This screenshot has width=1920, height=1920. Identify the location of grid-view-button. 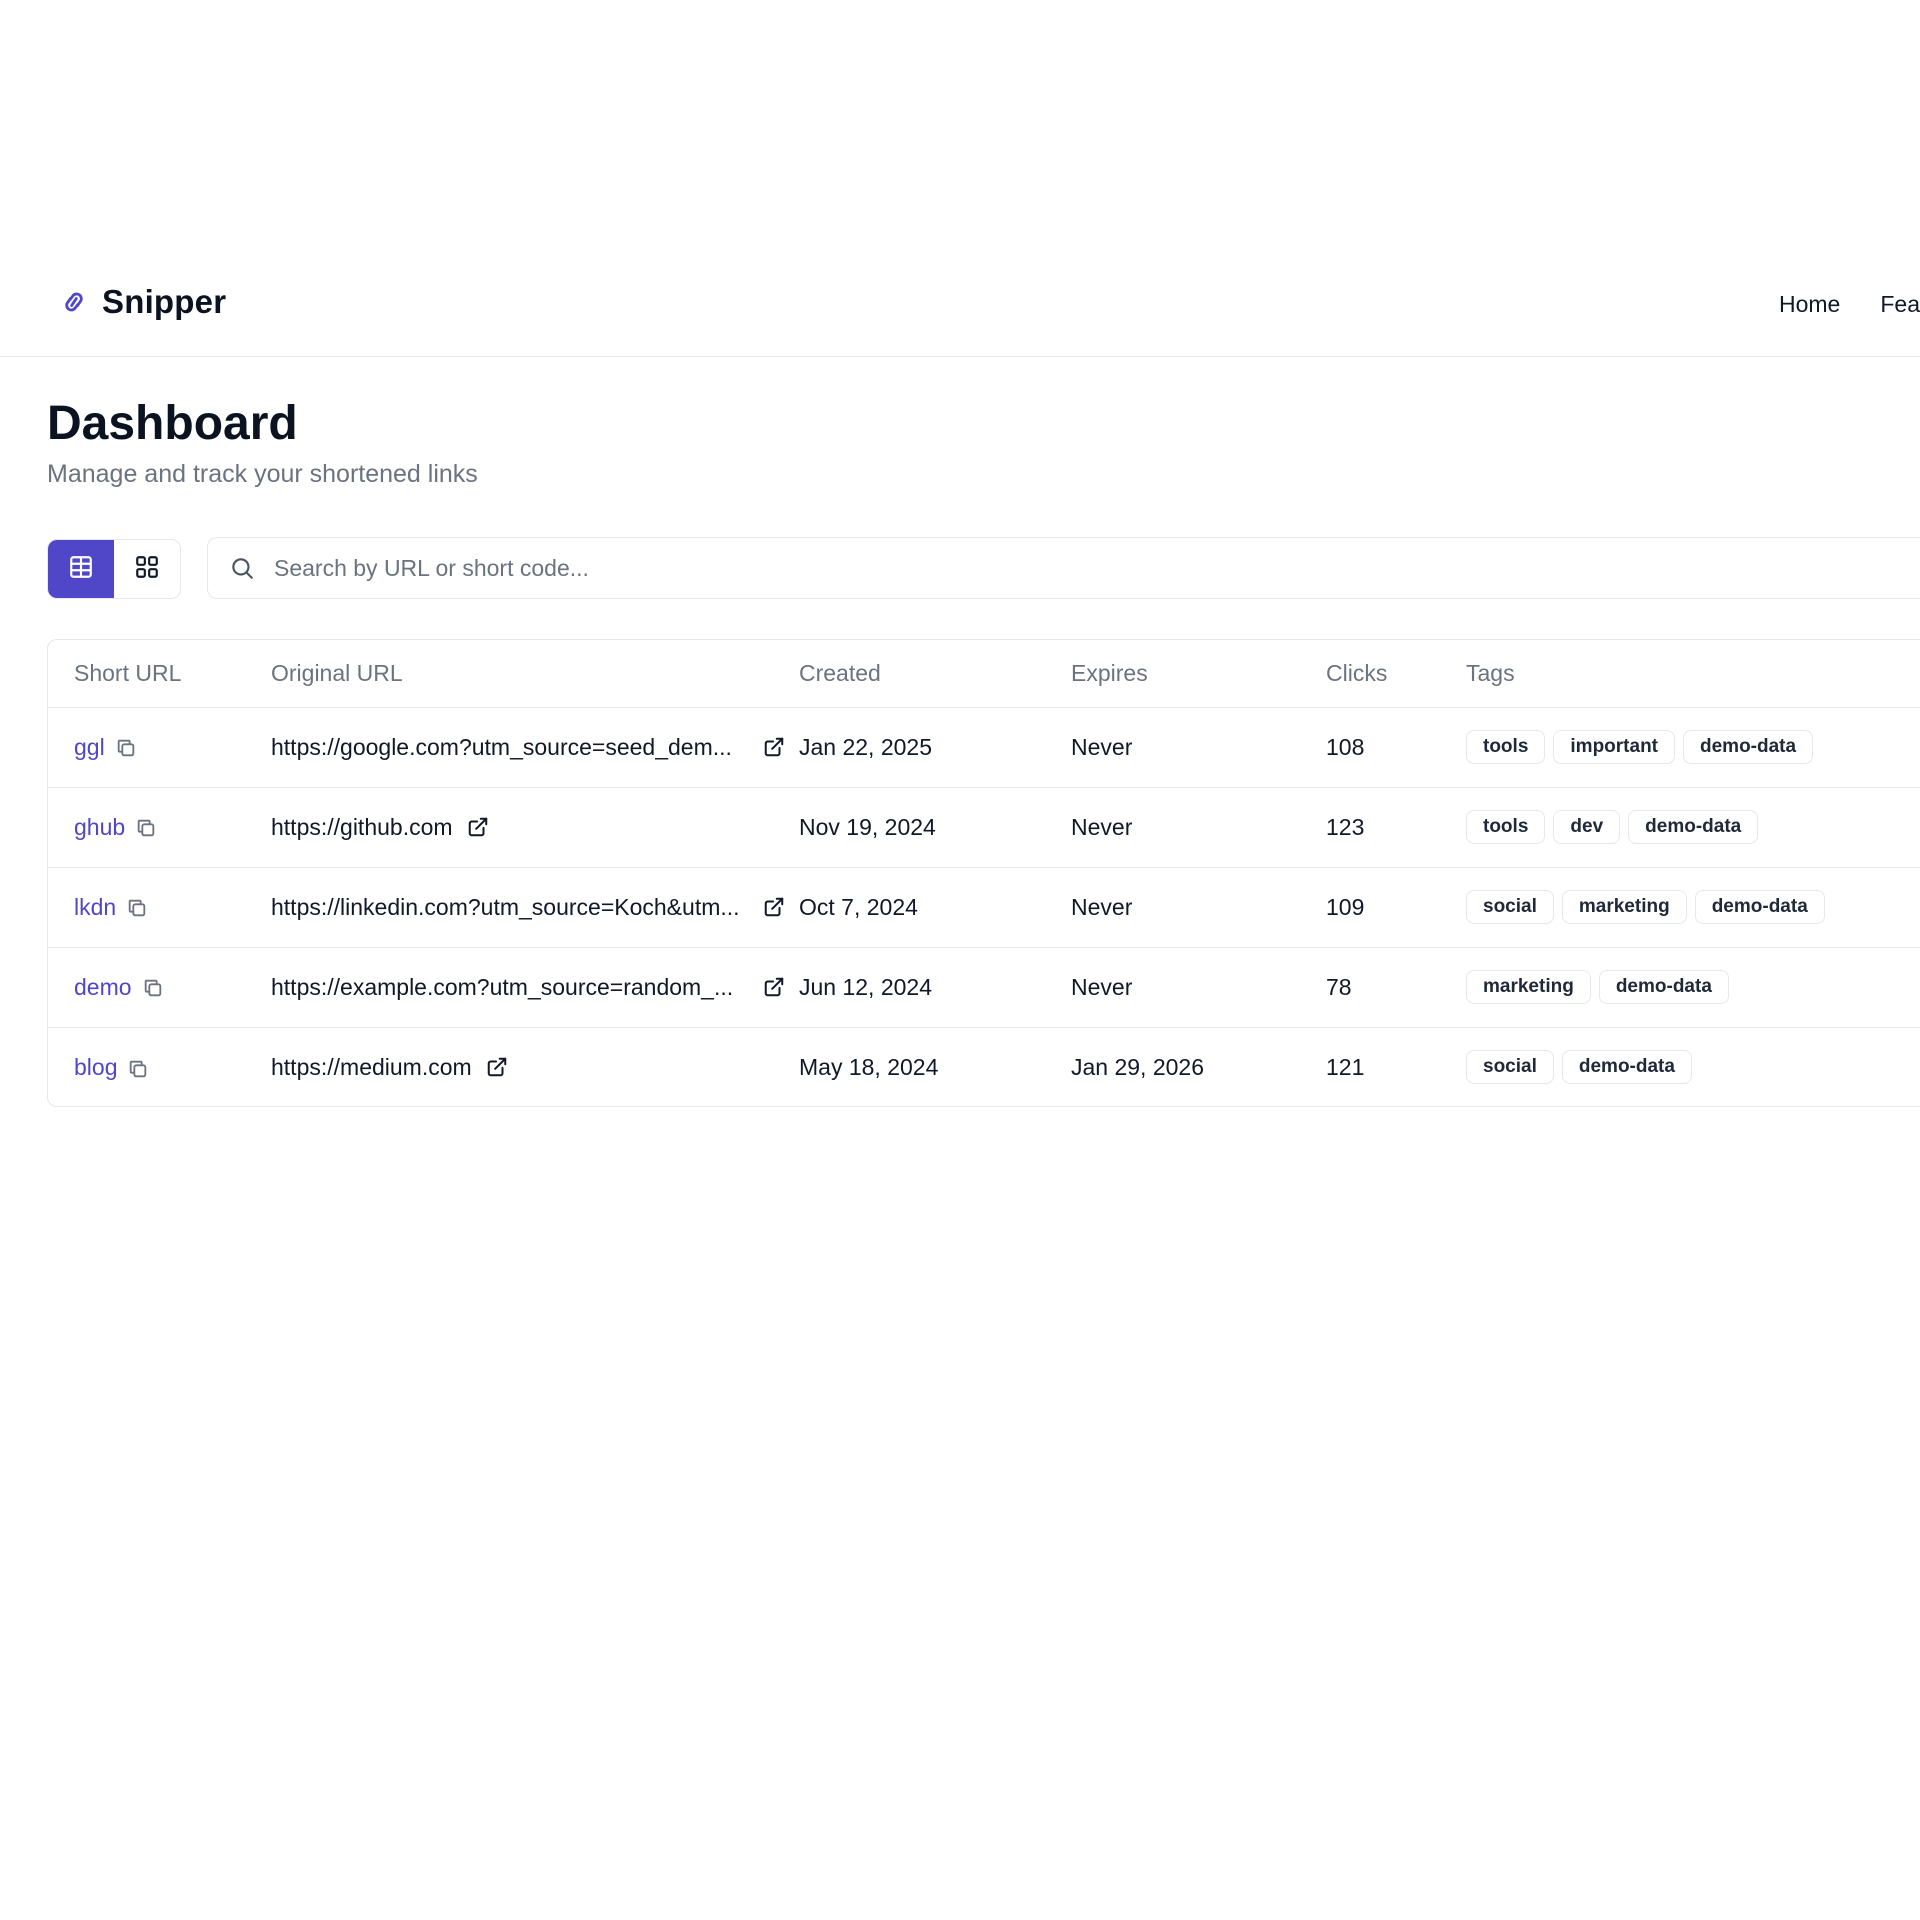
(147, 569).